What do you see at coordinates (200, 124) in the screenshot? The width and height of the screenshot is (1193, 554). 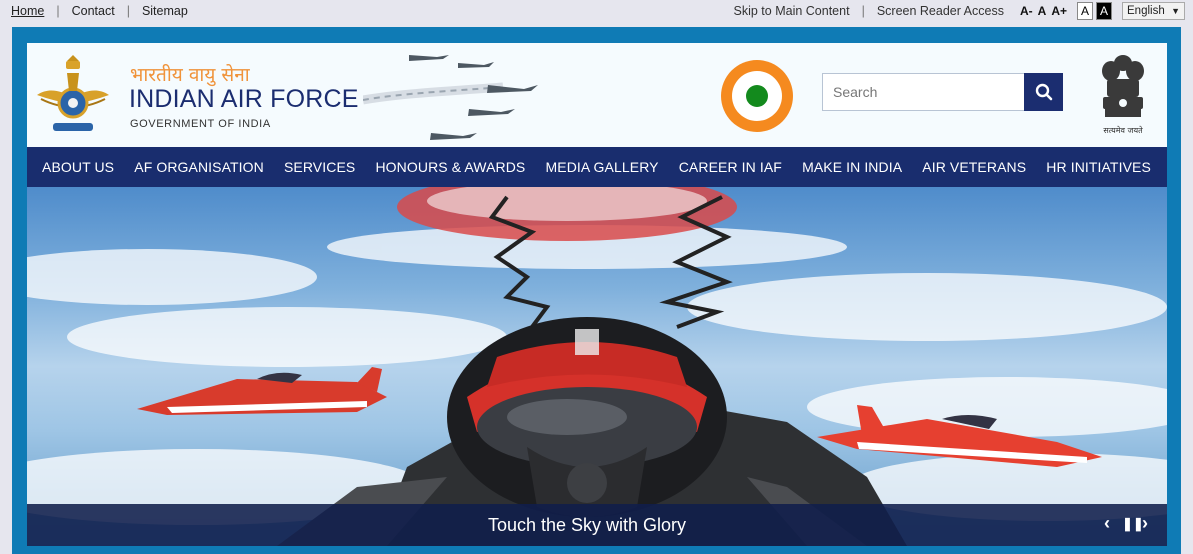 I see `site-subtitle: GOVERNMENT OF INDIA` at bounding box center [200, 124].